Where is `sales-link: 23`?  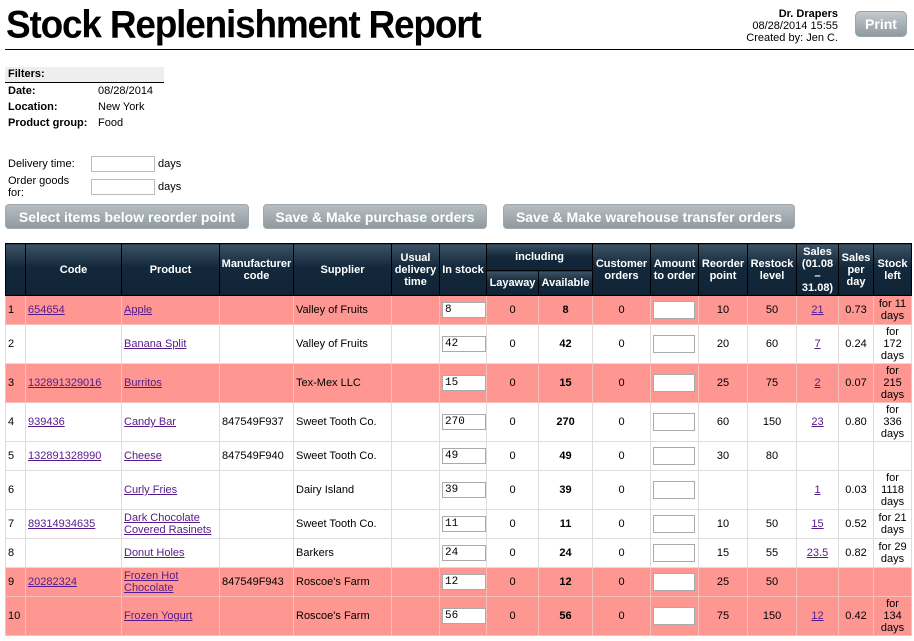
sales-link: 23 is located at coordinates (817, 422).